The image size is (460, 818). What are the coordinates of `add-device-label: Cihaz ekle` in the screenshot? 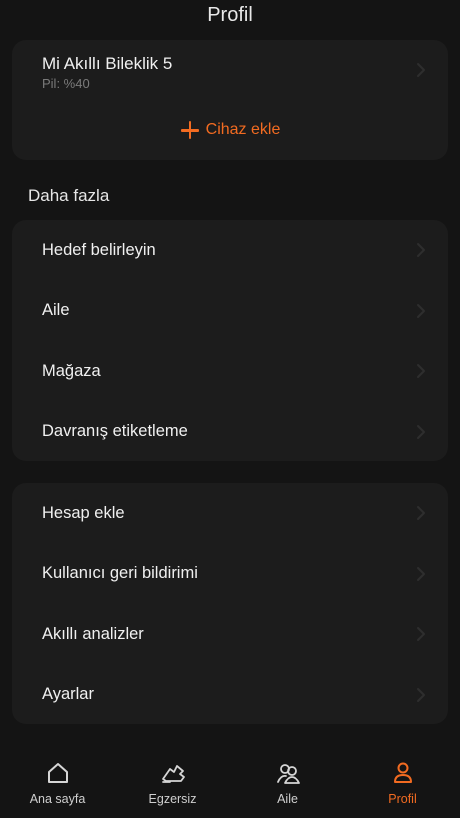 It's located at (243, 129).